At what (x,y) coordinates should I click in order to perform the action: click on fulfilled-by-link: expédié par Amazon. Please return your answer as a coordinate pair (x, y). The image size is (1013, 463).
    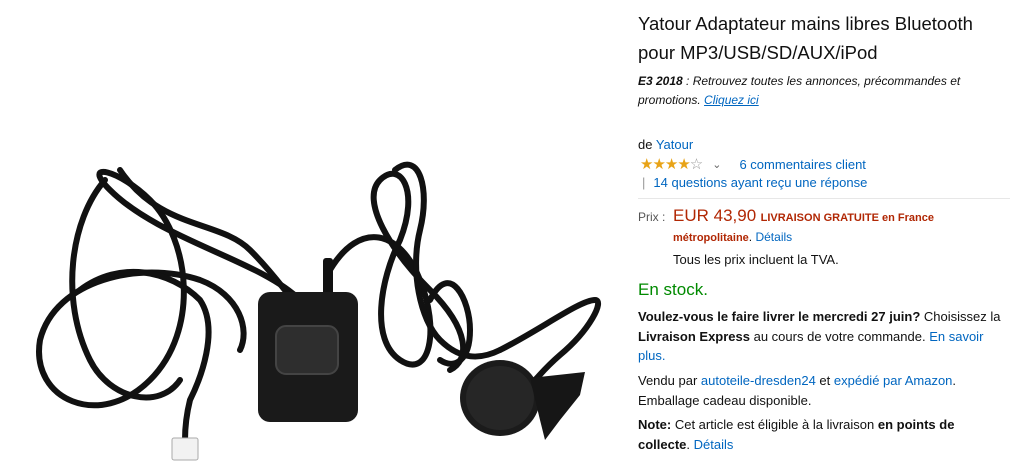
    Looking at the image, I should click on (893, 380).